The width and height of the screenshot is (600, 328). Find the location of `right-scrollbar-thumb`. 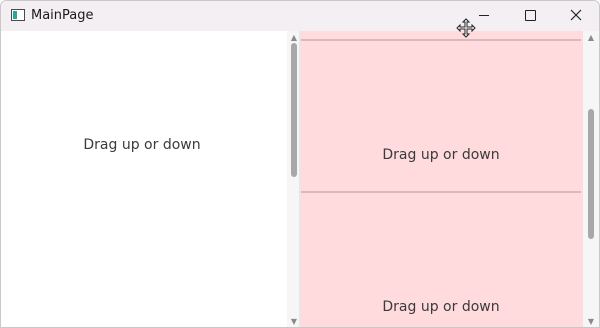

right-scrollbar-thumb is located at coordinates (591, 174).